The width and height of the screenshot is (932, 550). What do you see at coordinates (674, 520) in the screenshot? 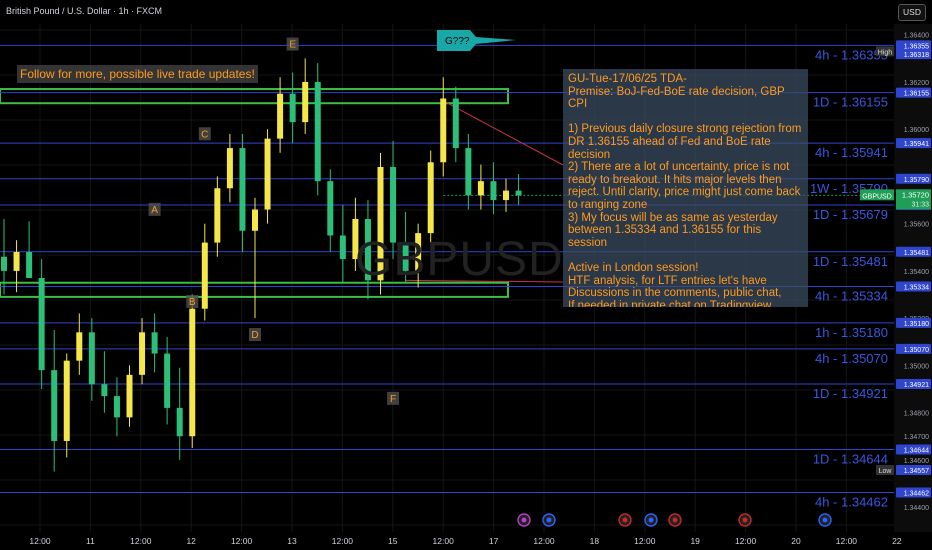
I see `event-icons` at bounding box center [674, 520].